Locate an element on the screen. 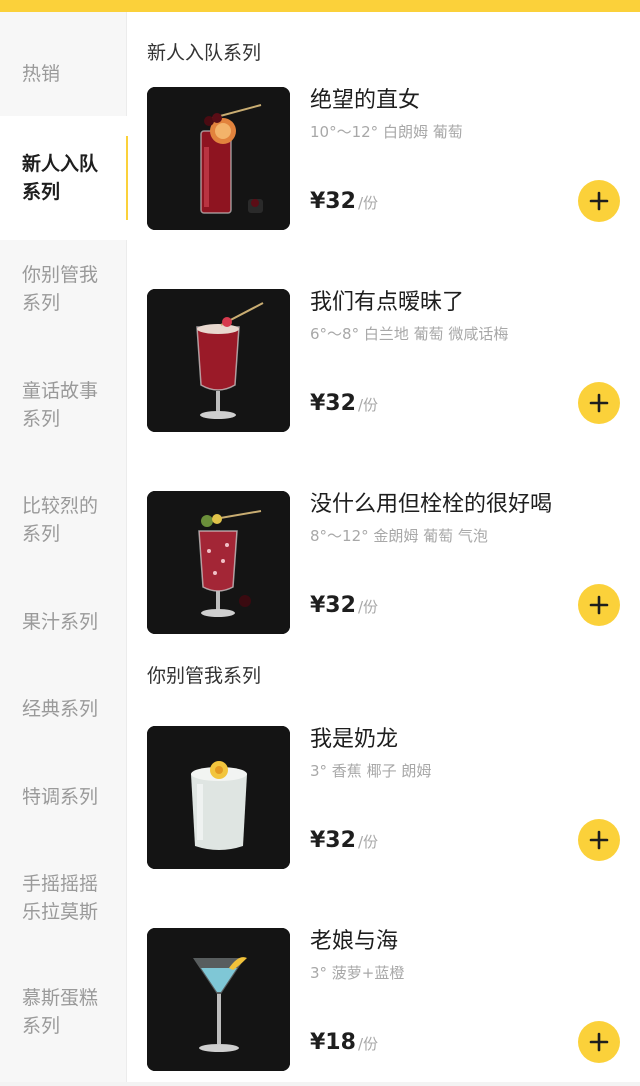 Image resolution: width=640 pixels, height=1086 pixels. product-name: 绝望的直女 is located at coordinates (365, 100).